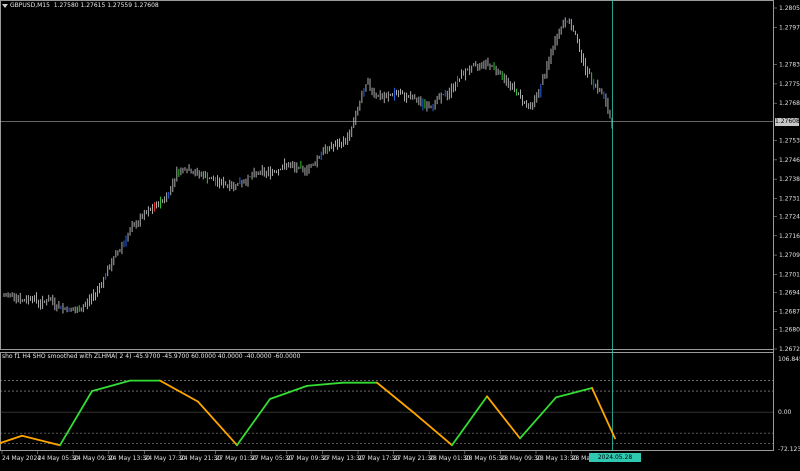 The image size is (800, 471). Describe the element at coordinates (789, 141) in the screenshot. I see `price-tick-label: 1.27535` at that location.